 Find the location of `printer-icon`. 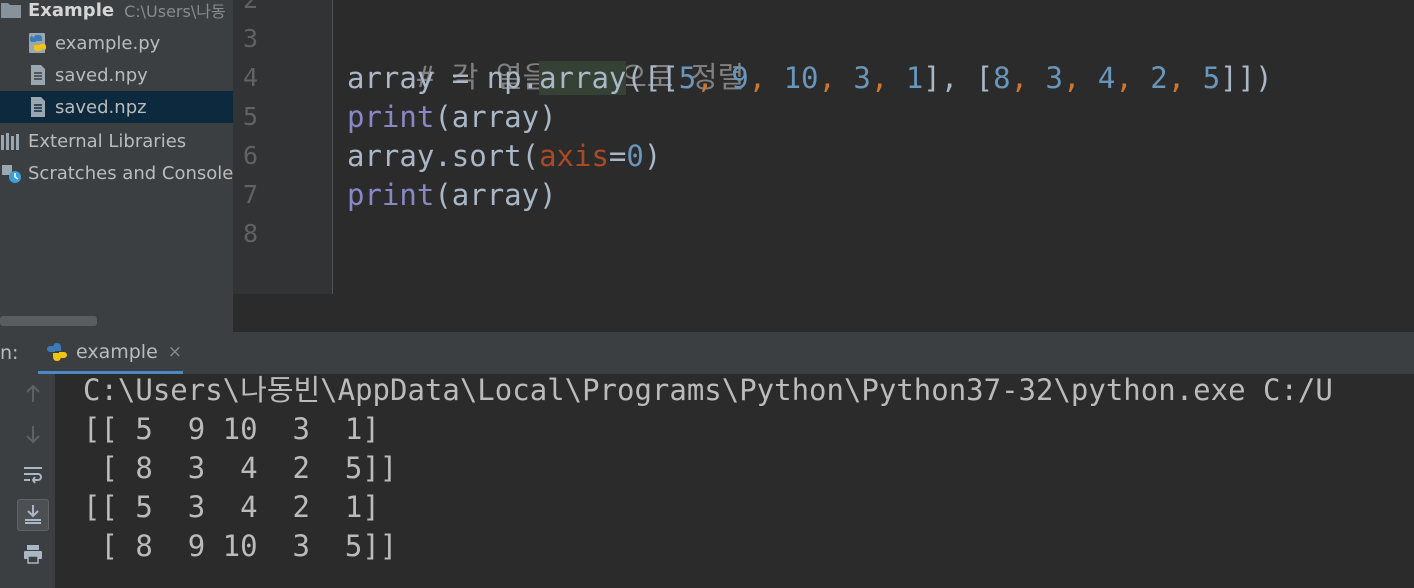

printer-icon is located at coordinates (33, 556).